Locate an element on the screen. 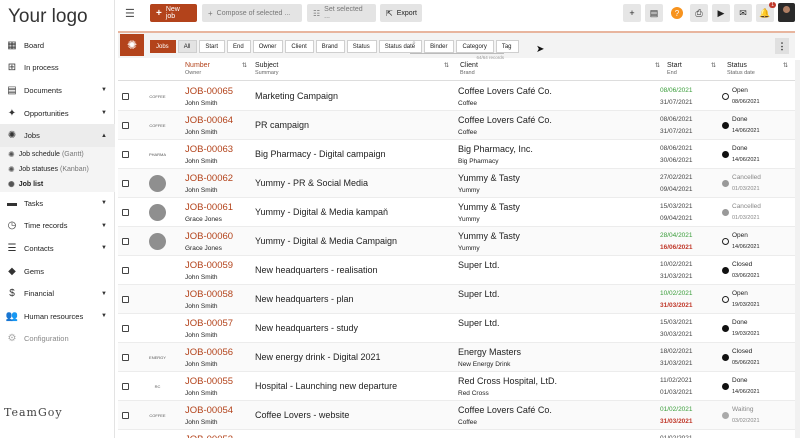 This screenshot has height=438, width=800. sidebar-item-gems: ◆ Gems is located at coordinates (57, 271).